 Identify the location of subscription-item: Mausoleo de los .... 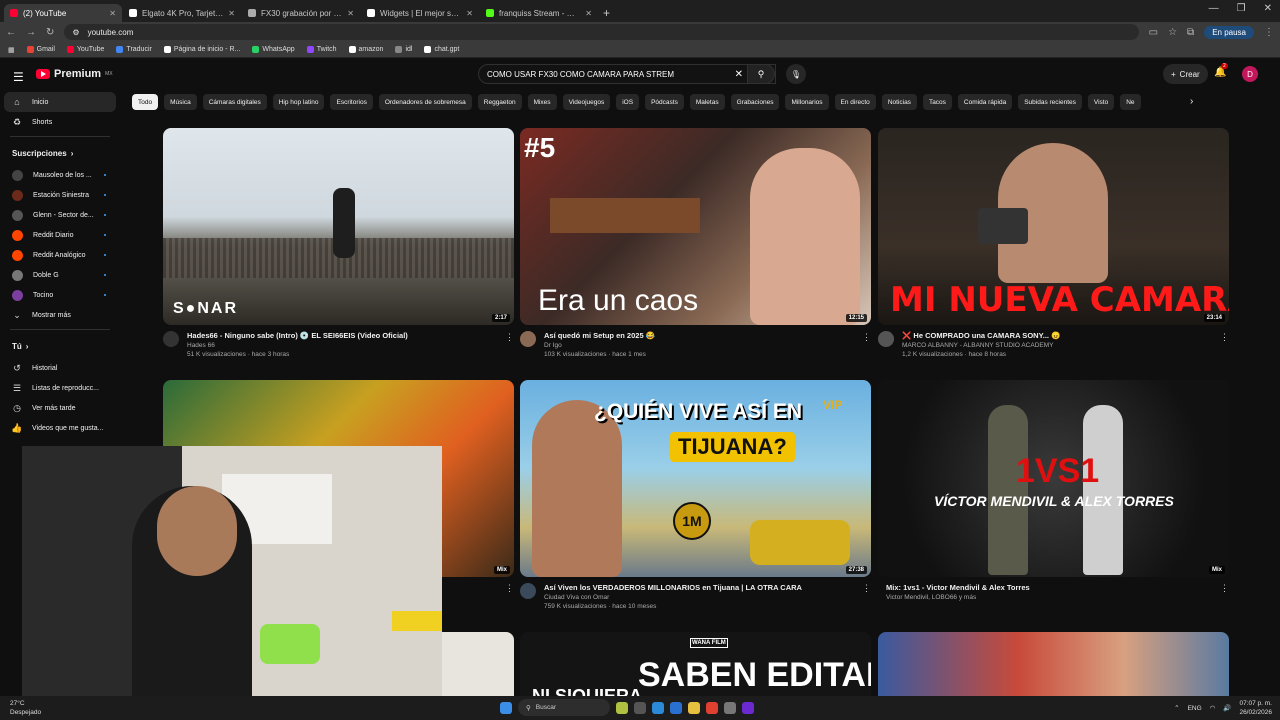
(60, 175).